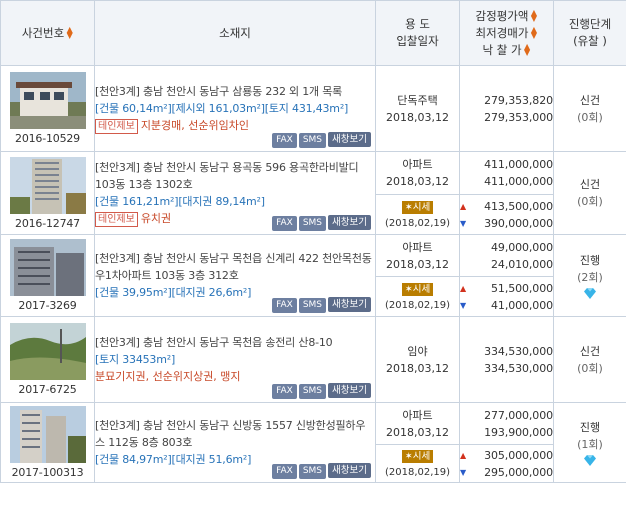  Describe the element at coordinates (47, 472) in the screenshot. I see `case-number: 2017-100313` at that location.